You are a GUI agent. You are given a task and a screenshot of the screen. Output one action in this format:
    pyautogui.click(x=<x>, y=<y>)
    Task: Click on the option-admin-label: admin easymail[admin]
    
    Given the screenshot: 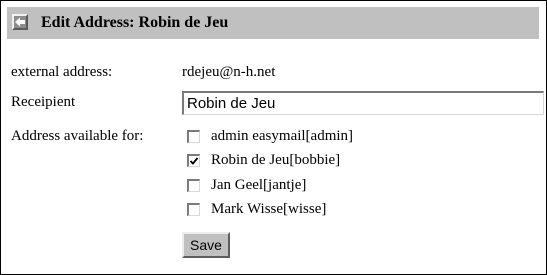 What is the action you would take?
    pyautogui.click(x=282, y=136)
    